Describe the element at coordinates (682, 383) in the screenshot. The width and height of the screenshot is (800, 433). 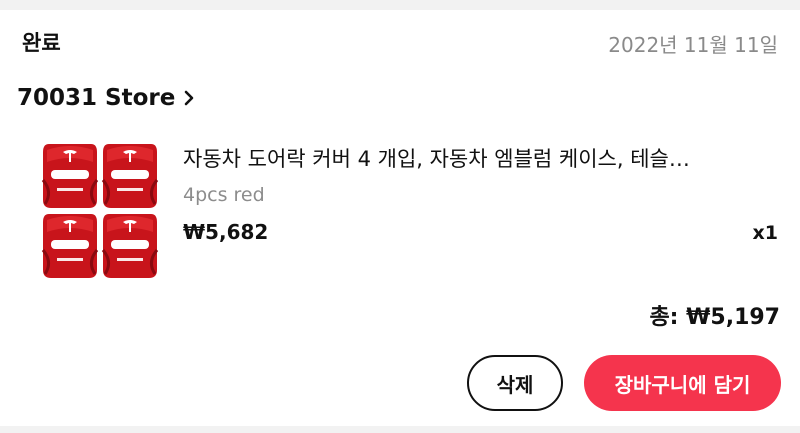
I see `add-to-cart-button: 장바구니에 담기` at that location.